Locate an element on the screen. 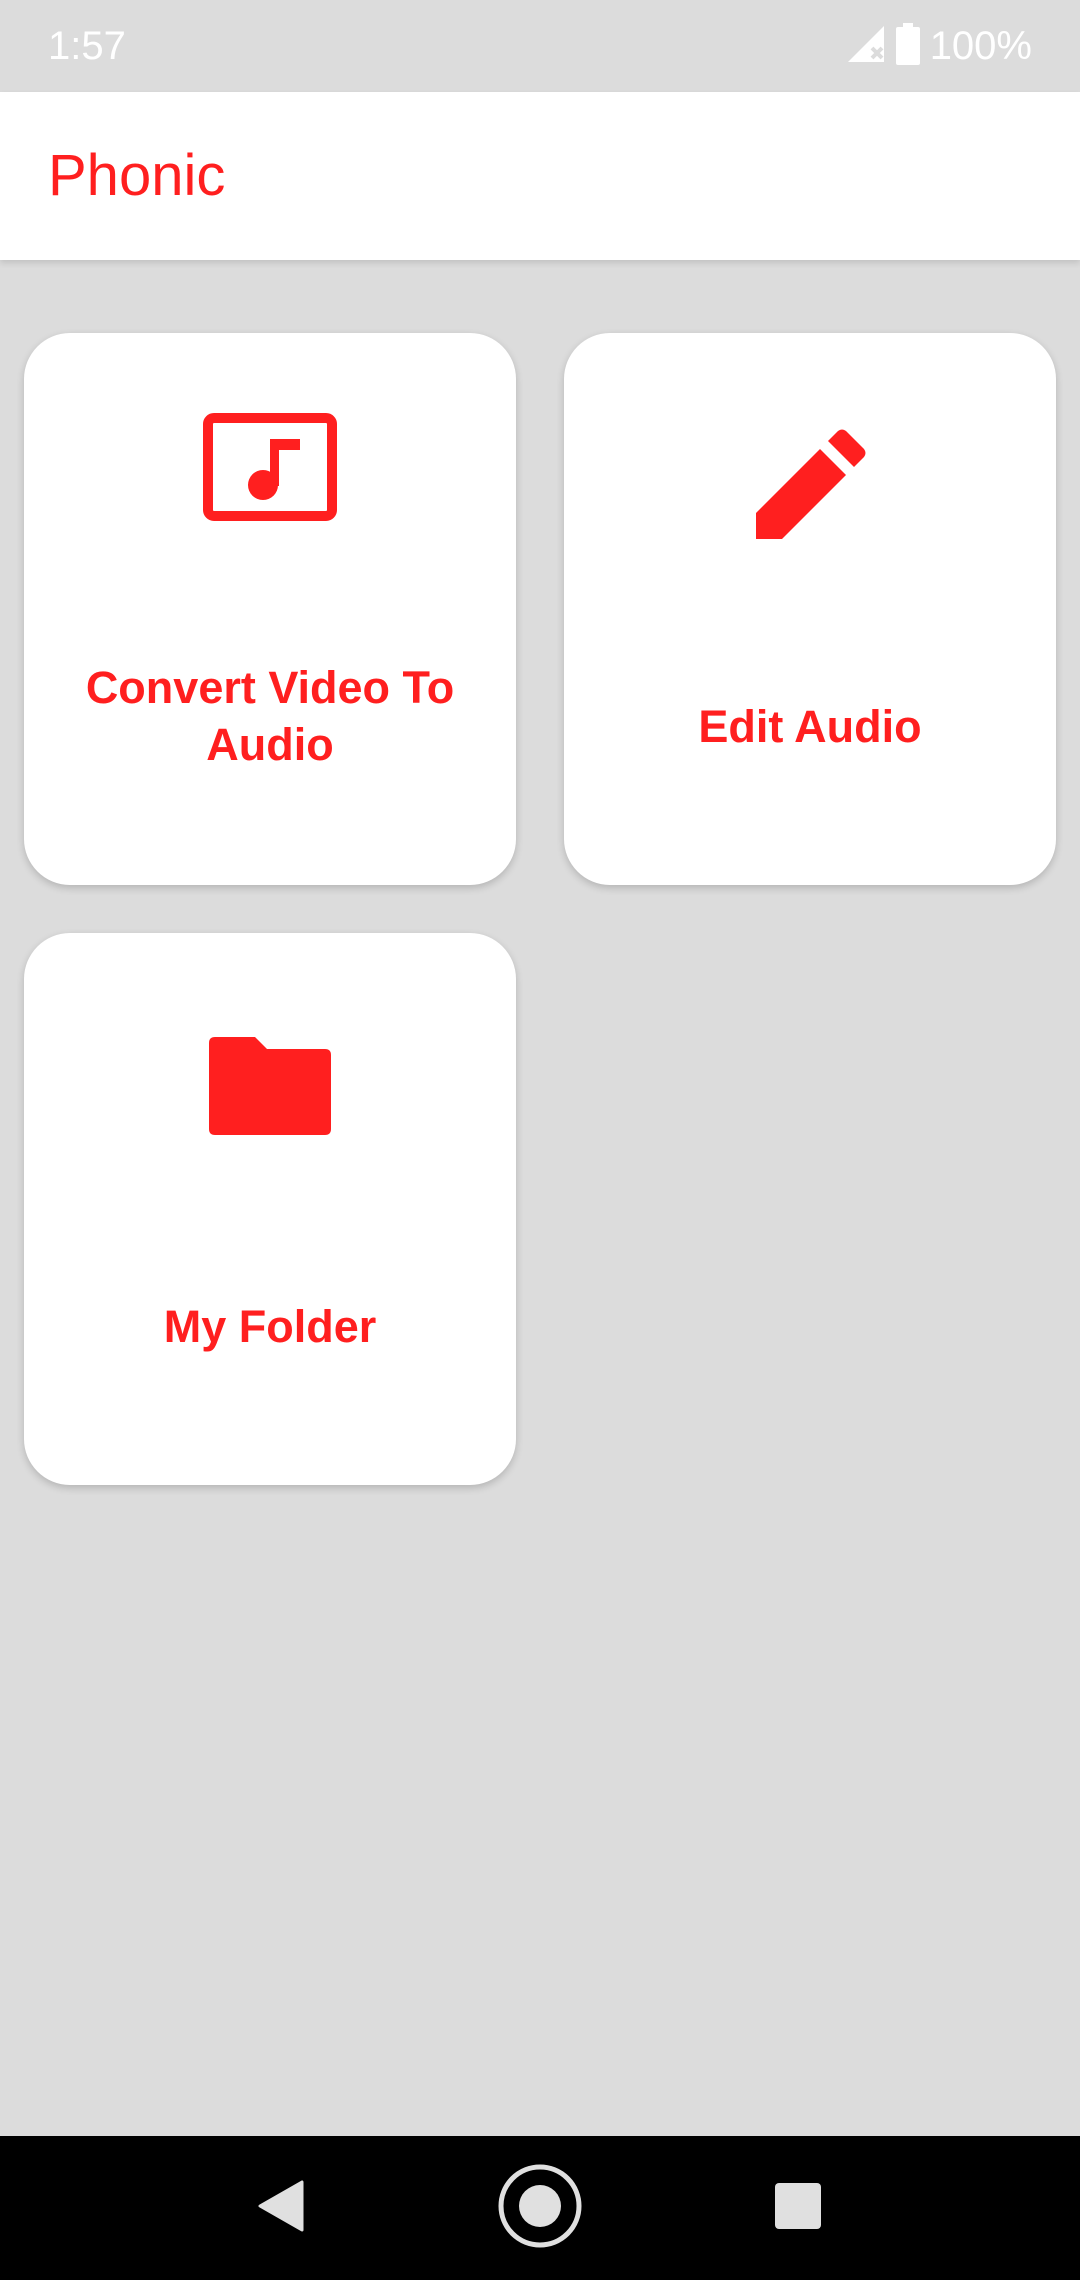 The width and height of the screenshot is (1080, 2280). app-bar: Phonic is located at coordinates (540, 176).